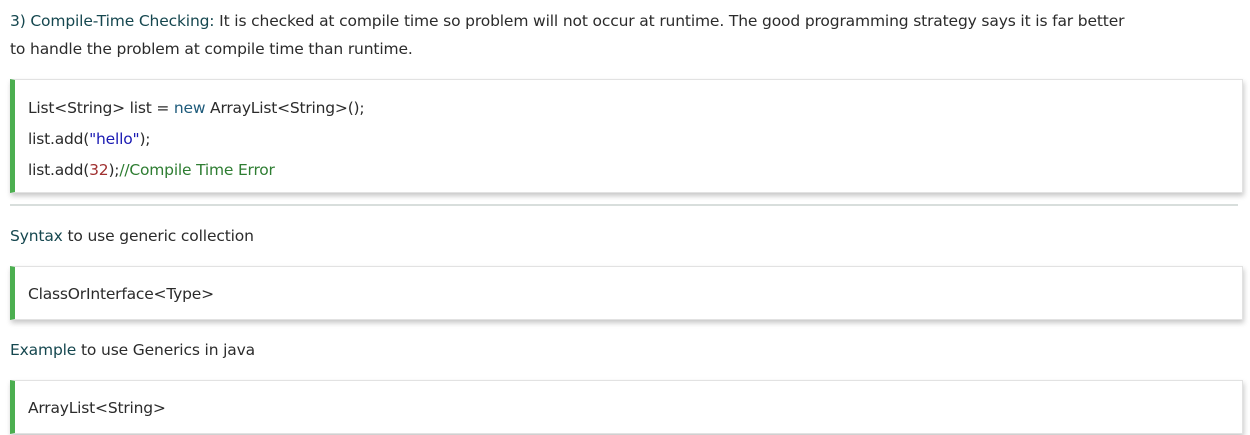 The width and height of the screenshot is (1250, 435). What do you see at coordinates (189, 108) in the screenshot?
I see `code-keyword: new` at bounding box center [189, 108].